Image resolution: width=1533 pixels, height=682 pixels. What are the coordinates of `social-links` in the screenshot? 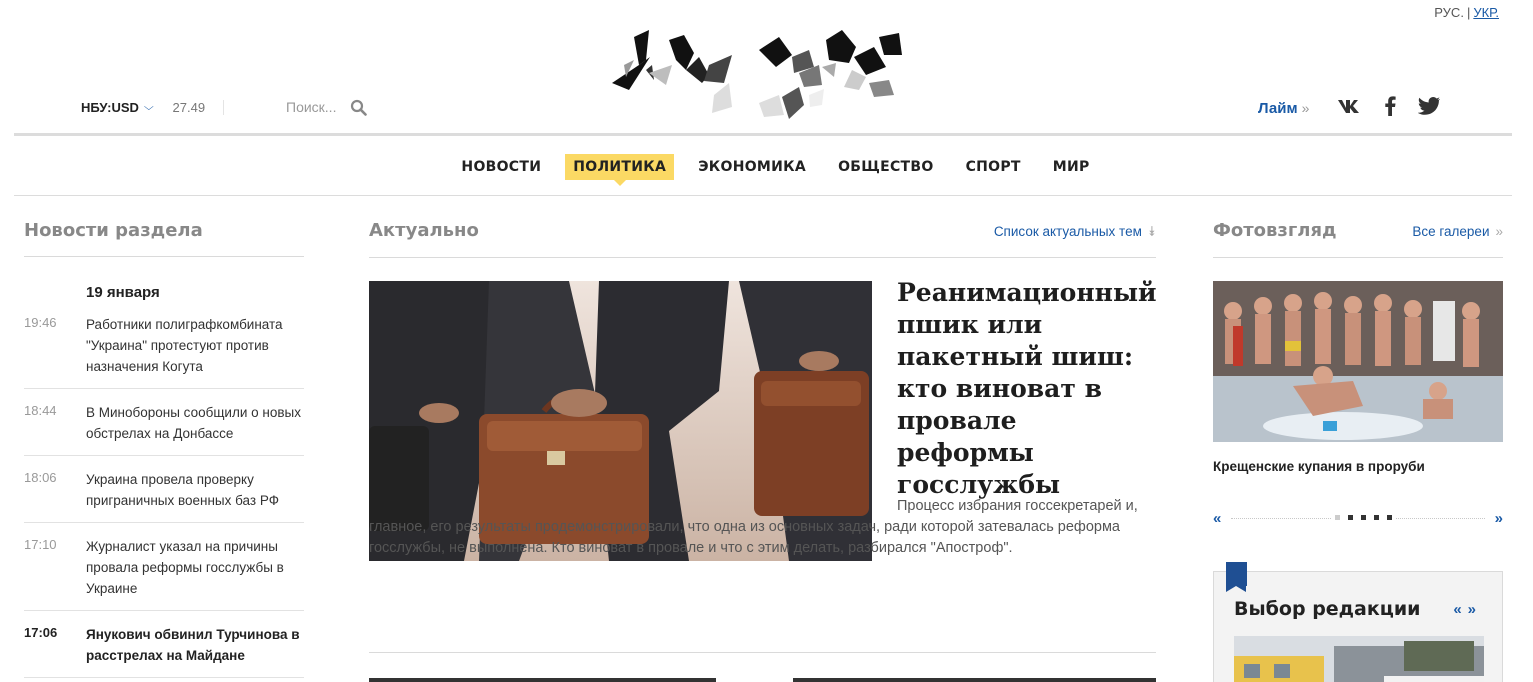 It's located at (1389, 108).